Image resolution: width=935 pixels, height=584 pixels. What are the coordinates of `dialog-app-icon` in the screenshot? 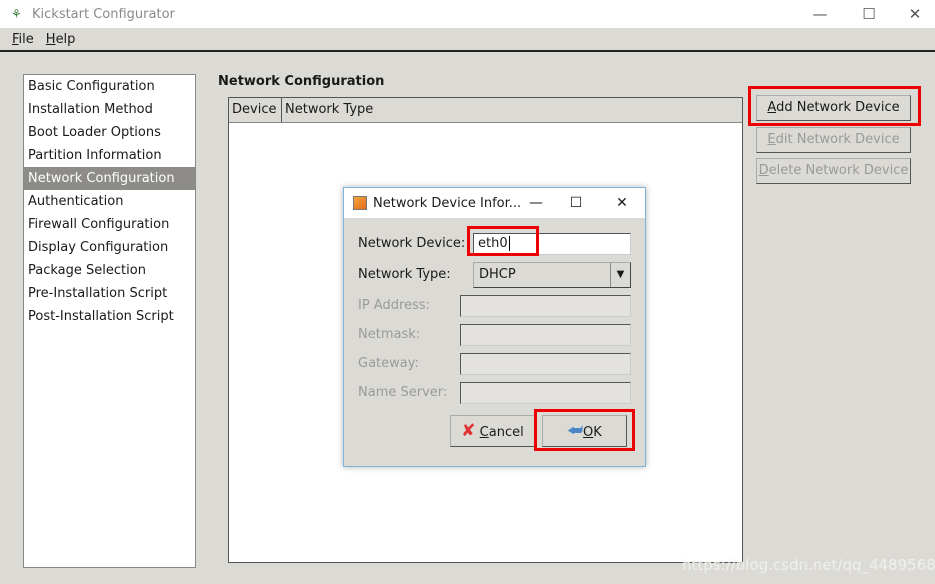 It's located at (360, 203).